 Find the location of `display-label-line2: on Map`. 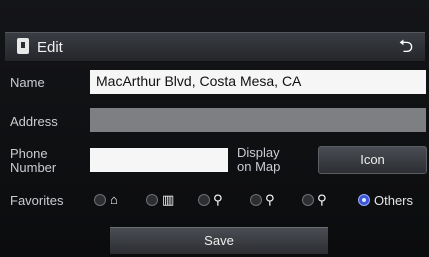

display-label-line2: on Map is located at coordinates (259, 166).